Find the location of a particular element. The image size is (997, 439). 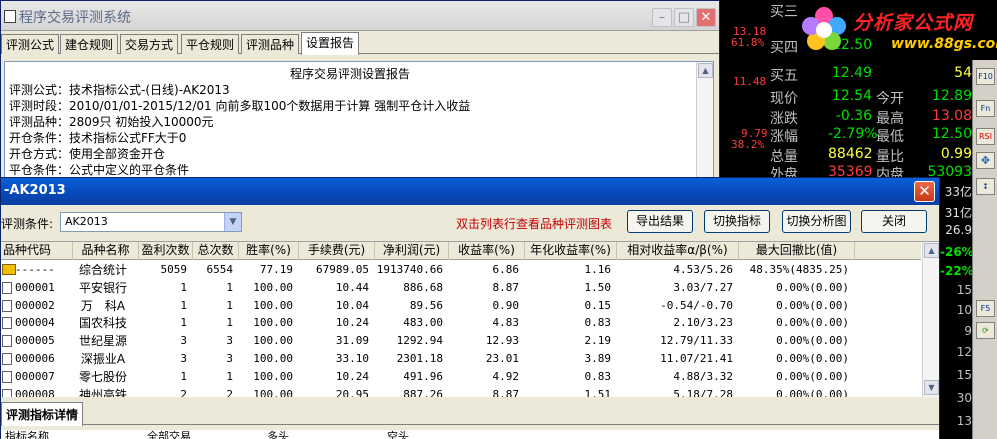

quote-value: 13.08 is located at coordinates (951, 116).